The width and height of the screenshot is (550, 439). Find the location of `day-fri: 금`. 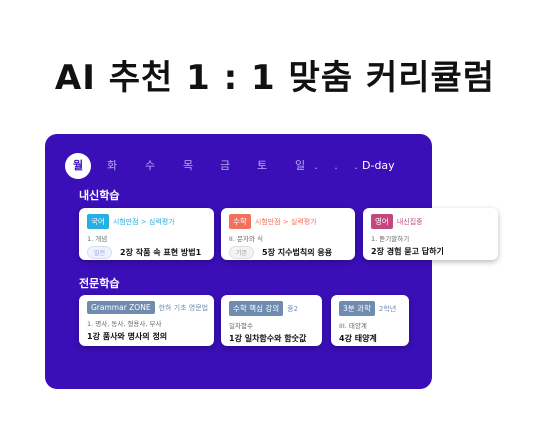

day-fri: 금 is located at coordinates (225, 166).